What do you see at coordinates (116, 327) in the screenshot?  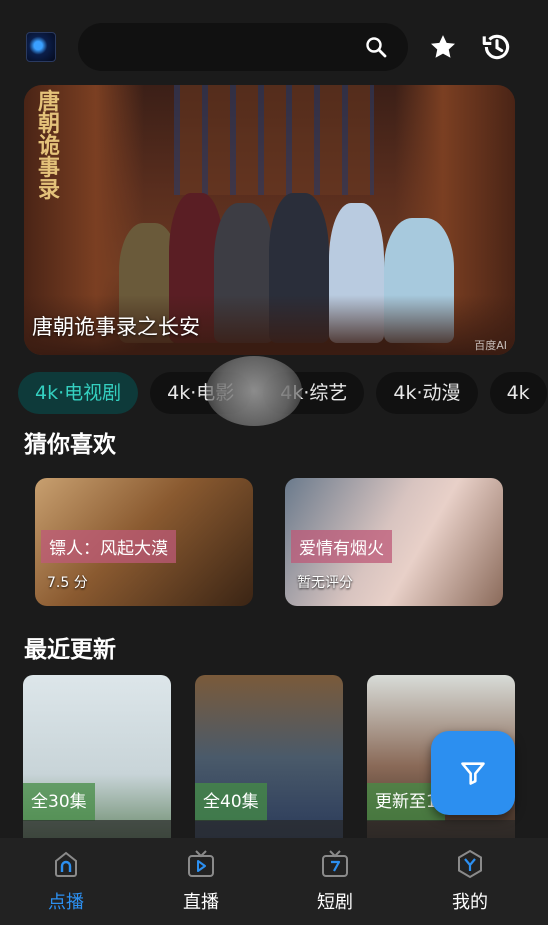 I see `banner-title: 唐朝诡事录之长安` at bounding box center [116, 327].